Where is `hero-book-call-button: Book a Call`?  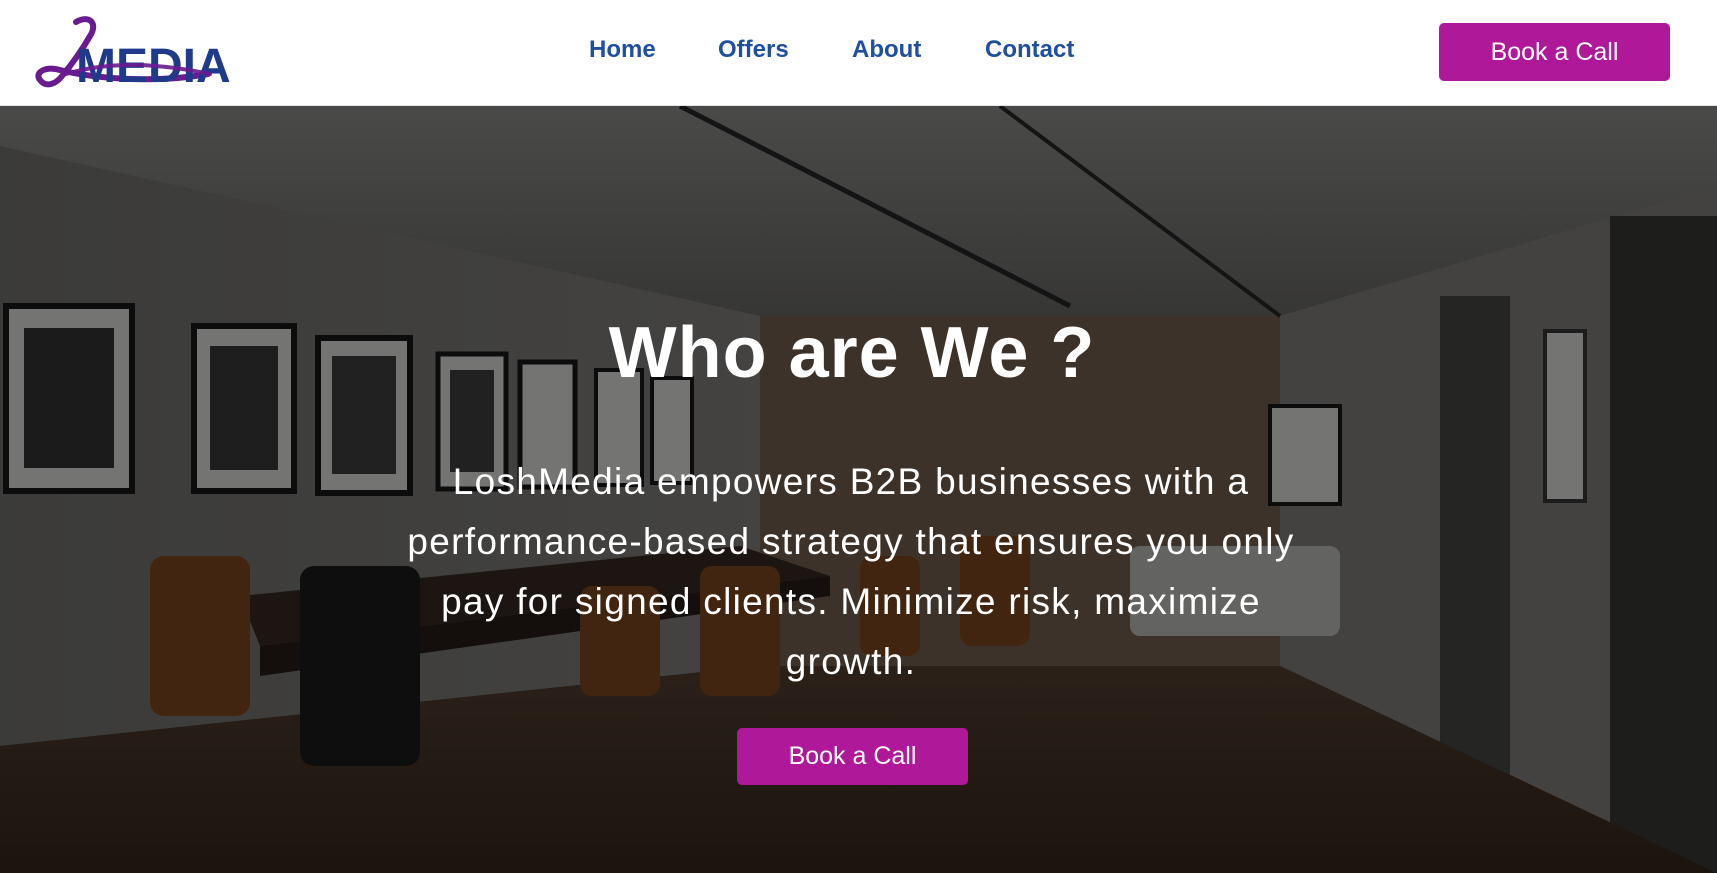
hero-book-call-button: Book a Call is located at coordinates (852, 756).